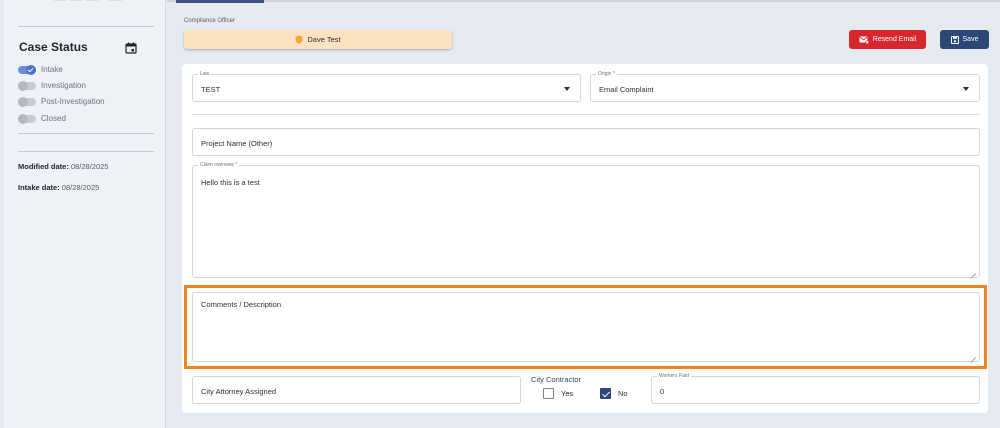 Image resolution: width=1000 pixels, height=428 pixels. I want to click on status-item-post-investigation: Post-Investigation, so click(61, 101).